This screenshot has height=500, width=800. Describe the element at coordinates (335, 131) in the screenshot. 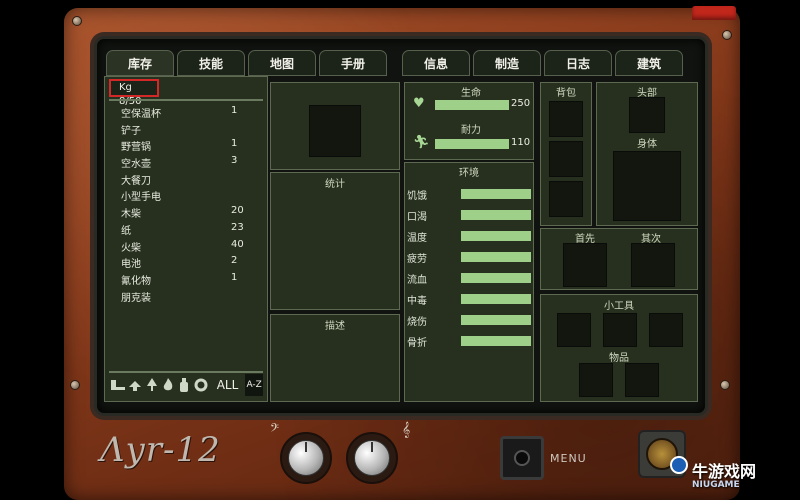

I see `item-preview-slot` at that location.